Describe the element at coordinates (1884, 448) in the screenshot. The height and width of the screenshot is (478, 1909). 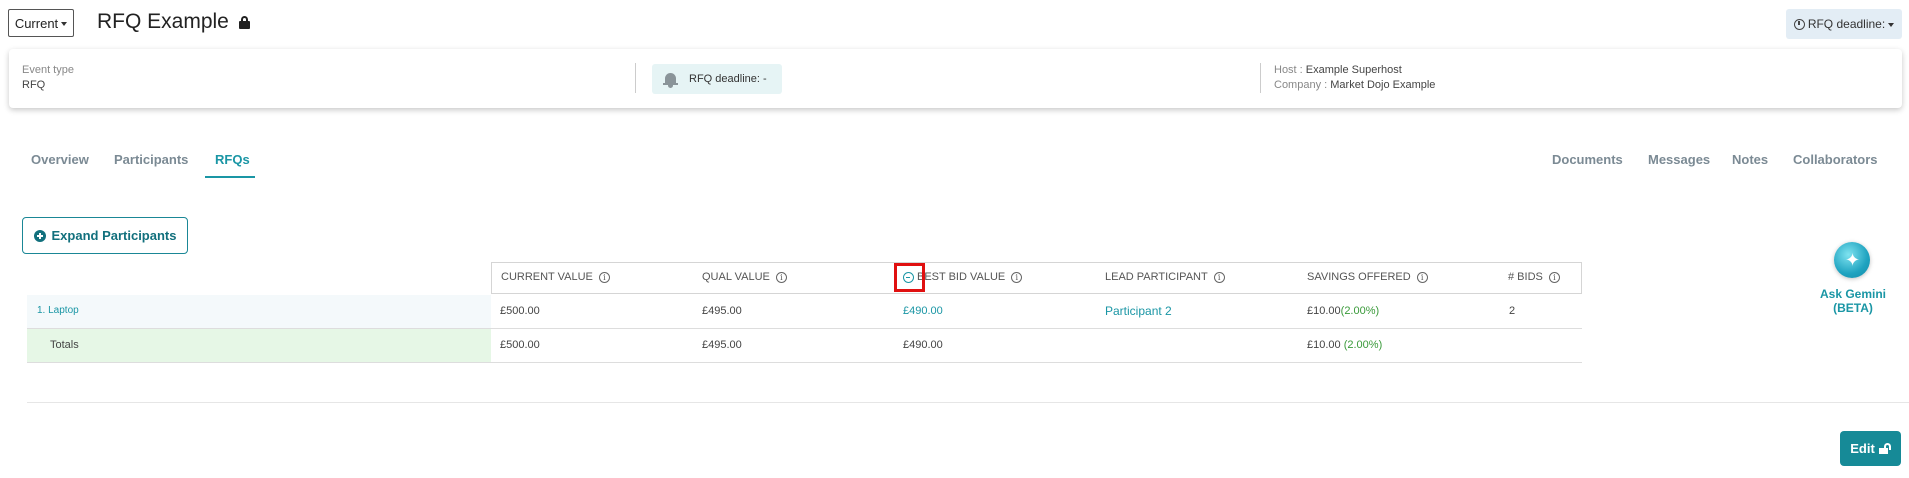
I see `unlock-icon` at that location.